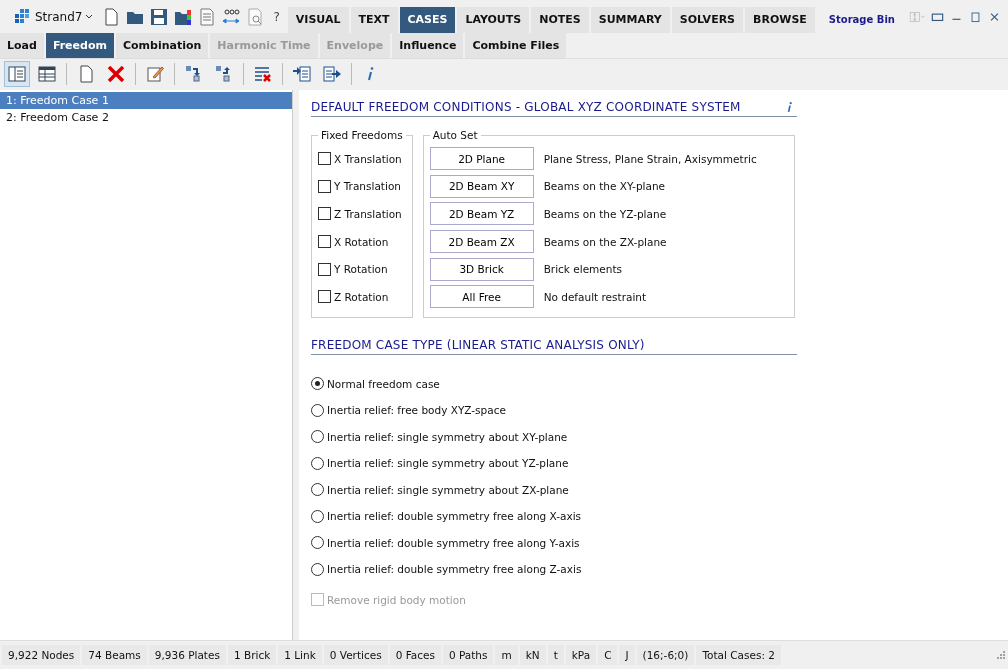  I want to click on main-tab: TEXT, so click(374, 19).